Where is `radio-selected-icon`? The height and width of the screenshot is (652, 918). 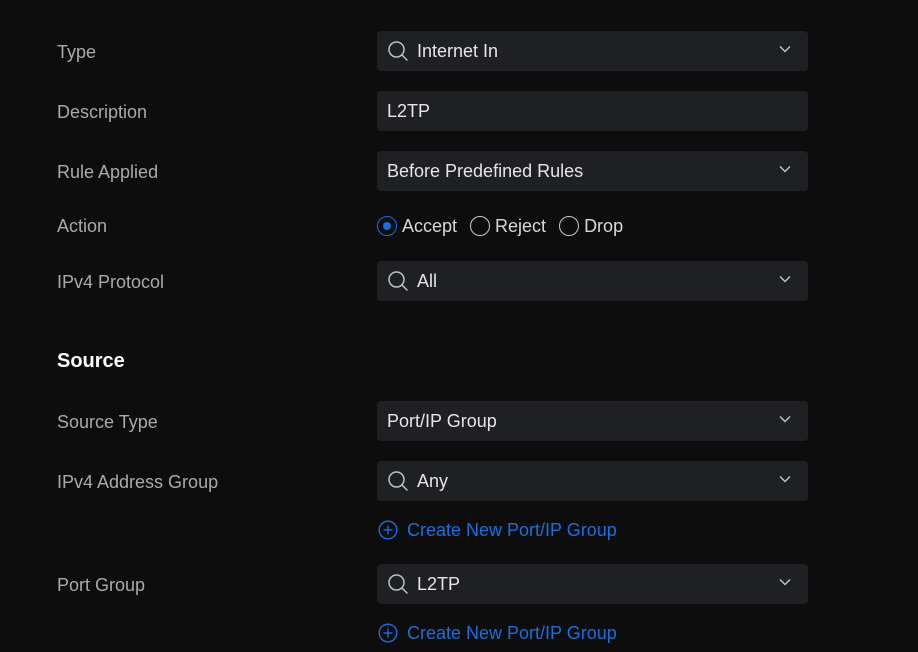 radio-selected-icon is located at coordinates (387, 226).